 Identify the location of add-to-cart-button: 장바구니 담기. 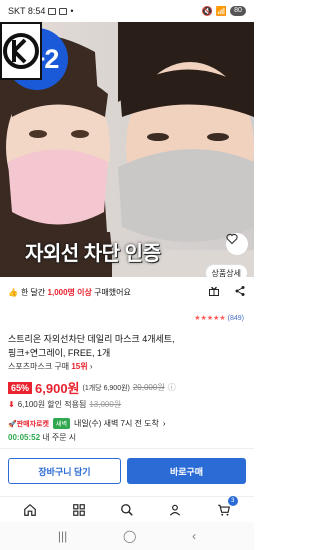
(64, 471).